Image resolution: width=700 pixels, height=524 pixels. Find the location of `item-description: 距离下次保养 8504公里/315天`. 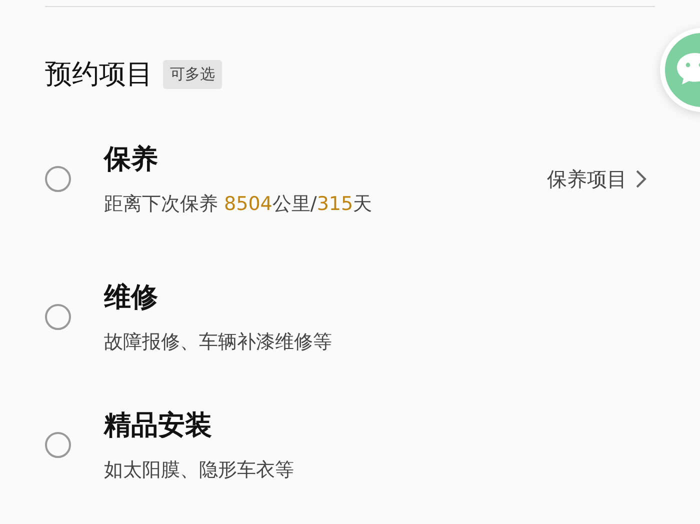

item-description: 距离下次保养 8504公里/315天 is located at coordinates (239, 204).